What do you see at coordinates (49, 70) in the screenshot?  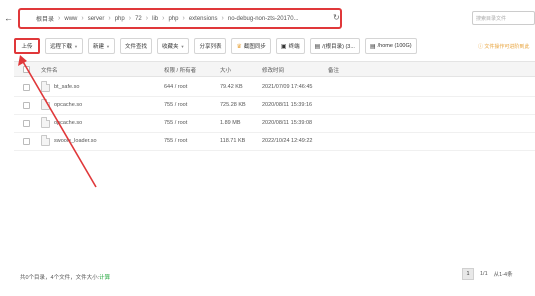 I see `column-name: 文件名` at bounding box center [49, 70].